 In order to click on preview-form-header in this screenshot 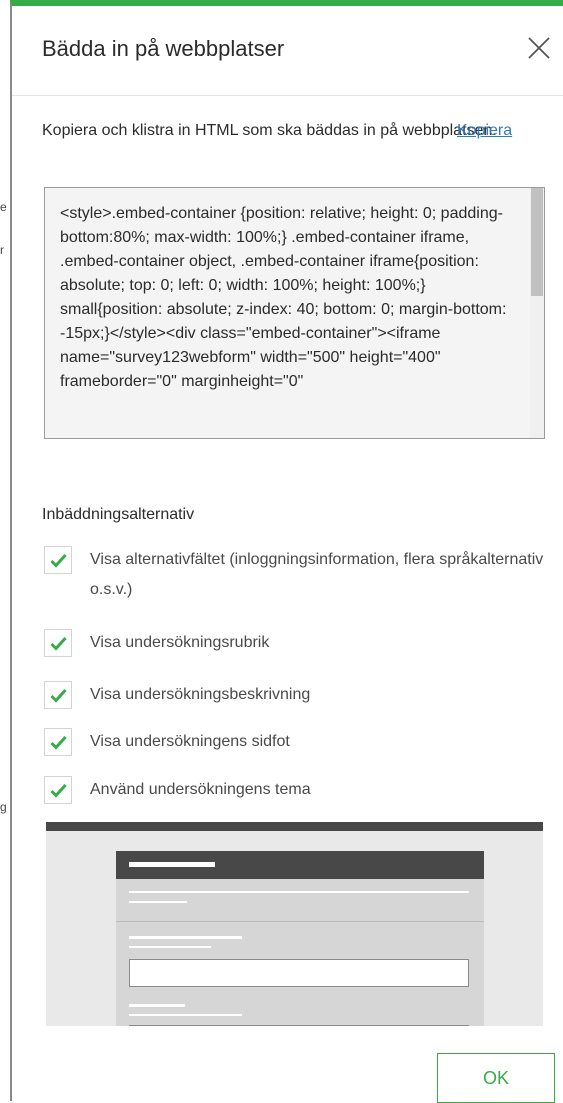, I will do `click(300, 865)`.